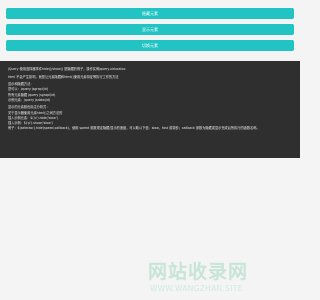 The image size is (320, 300). Describe the element at coordinates (150, 13) in the screenshot. I see `hide-element-button: 隐藏元素` at that location.